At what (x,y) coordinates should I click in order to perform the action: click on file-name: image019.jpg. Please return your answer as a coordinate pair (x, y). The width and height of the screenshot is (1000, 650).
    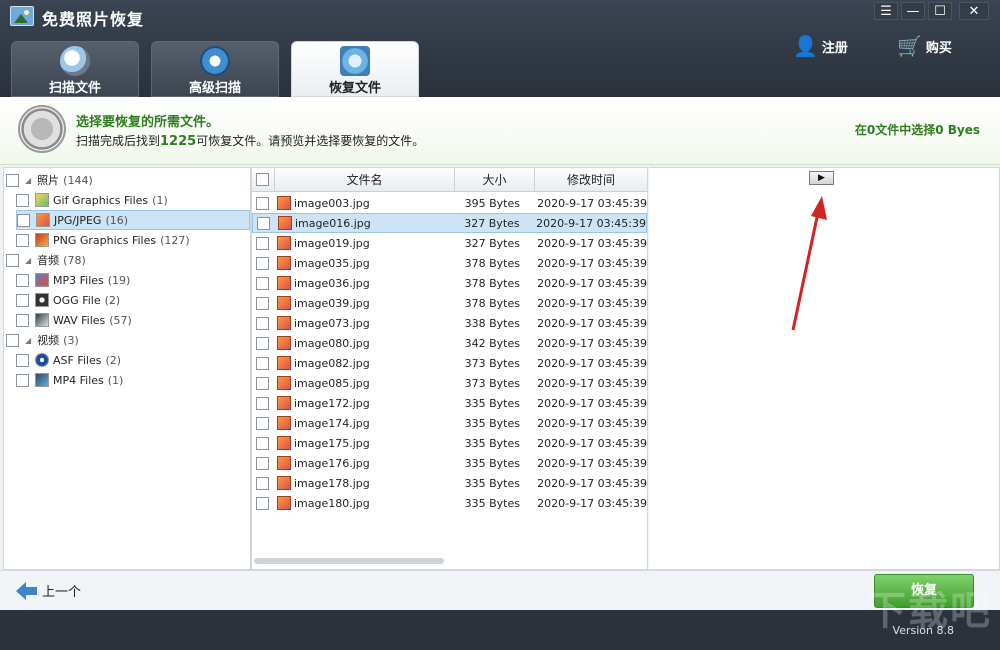
    Looking at the image, I should click on (332, 243).